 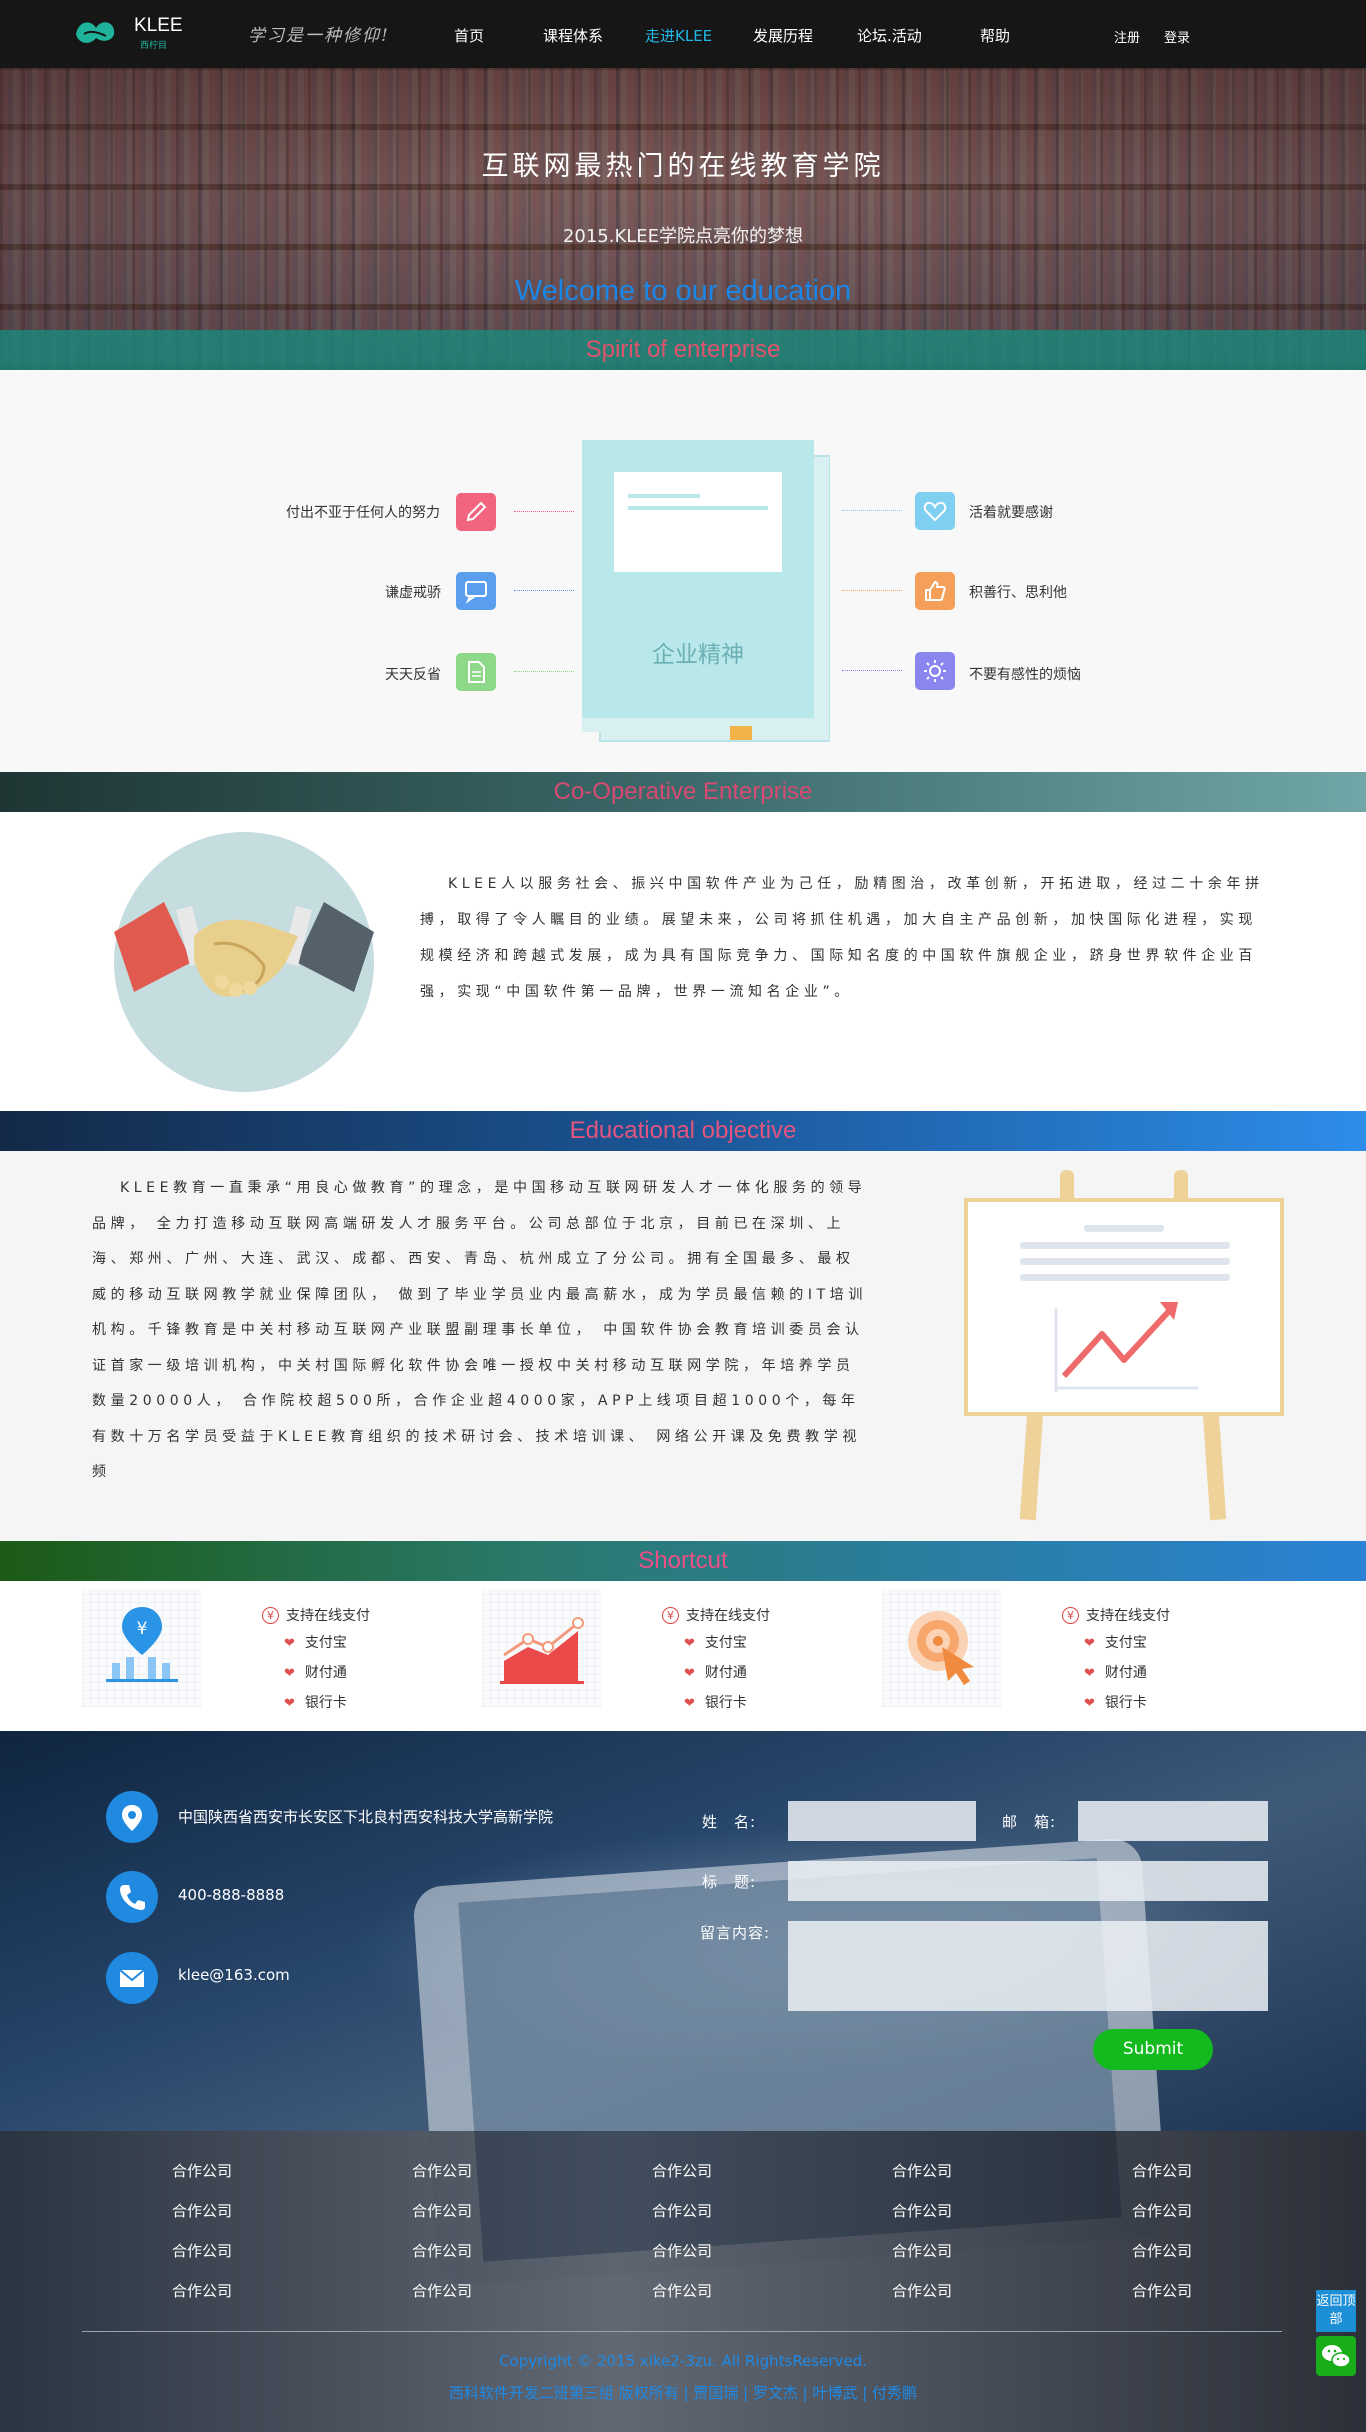 What do you see at coordinates (366, 1817) in the screenshot?
I see `contact-address: 中国陕西省西安市长安区下北良村西安科技大学高新学院` at bounding box center [366, 1817].